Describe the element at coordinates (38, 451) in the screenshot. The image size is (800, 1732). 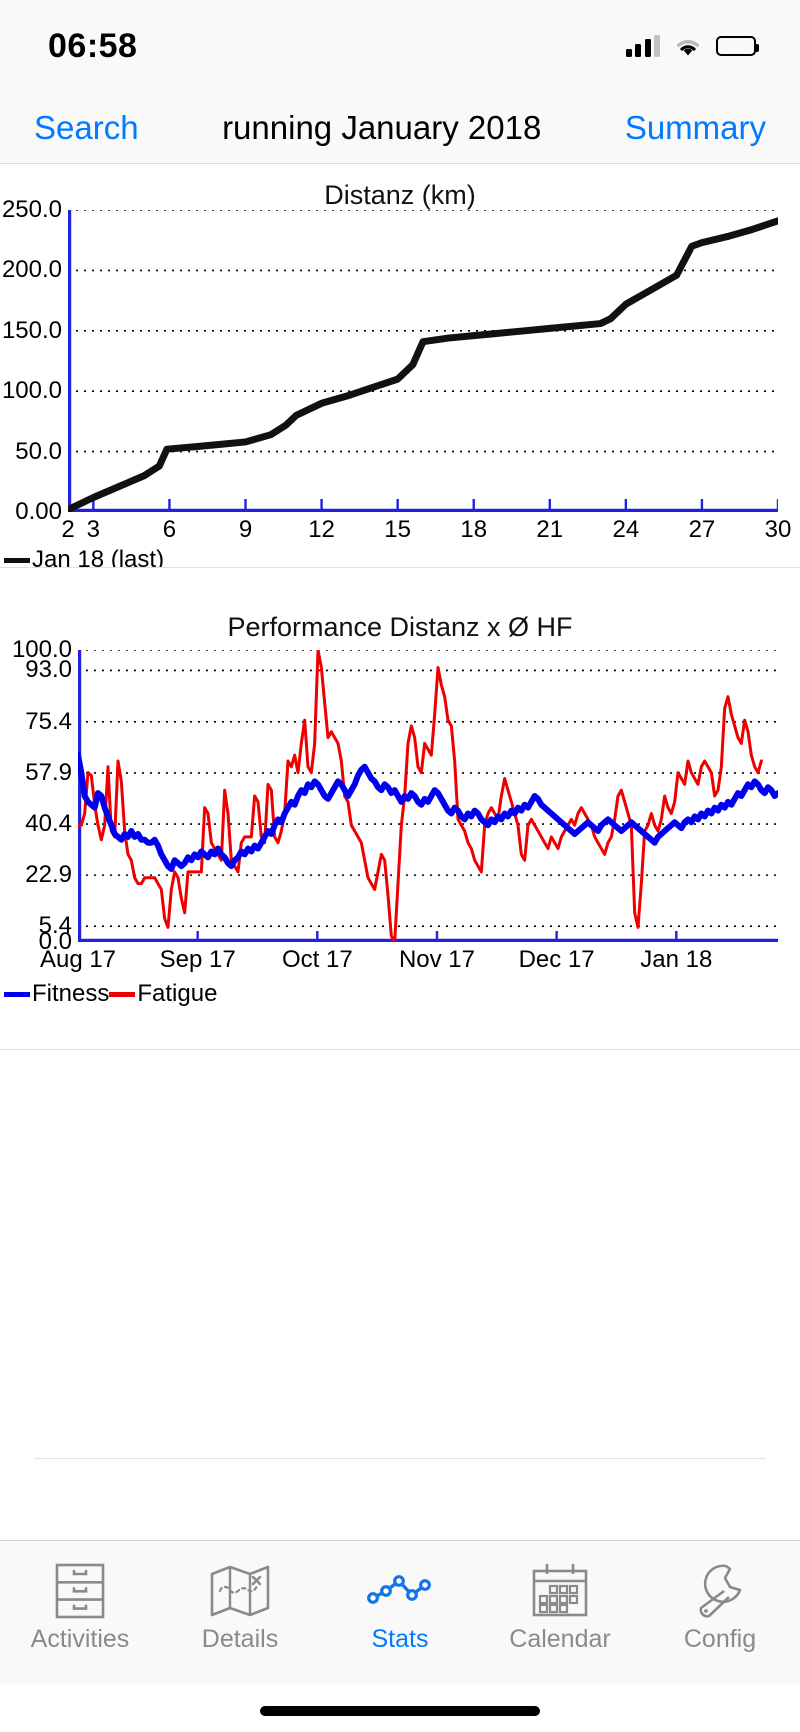
I see `y-axis-tick-label: 50.0` at that location.